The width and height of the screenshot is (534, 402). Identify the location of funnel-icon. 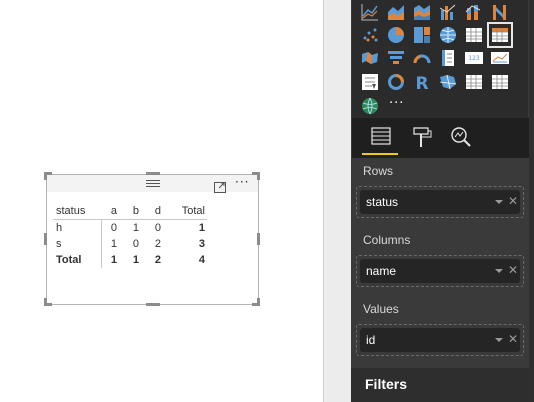
(396, 58).